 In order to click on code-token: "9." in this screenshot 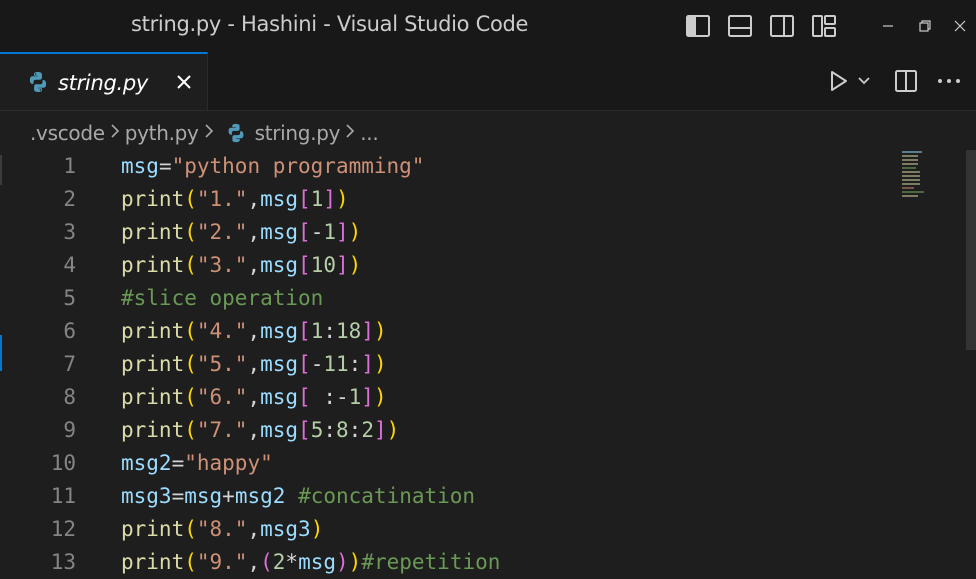, I will do `click(222, 562)`.